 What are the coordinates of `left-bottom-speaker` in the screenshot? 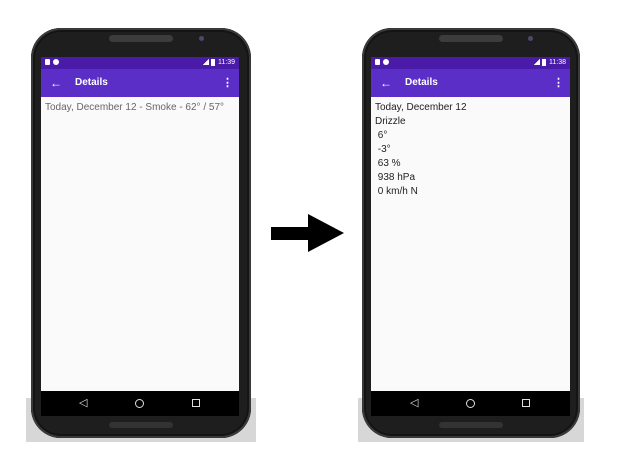 It's located at (141, 425).